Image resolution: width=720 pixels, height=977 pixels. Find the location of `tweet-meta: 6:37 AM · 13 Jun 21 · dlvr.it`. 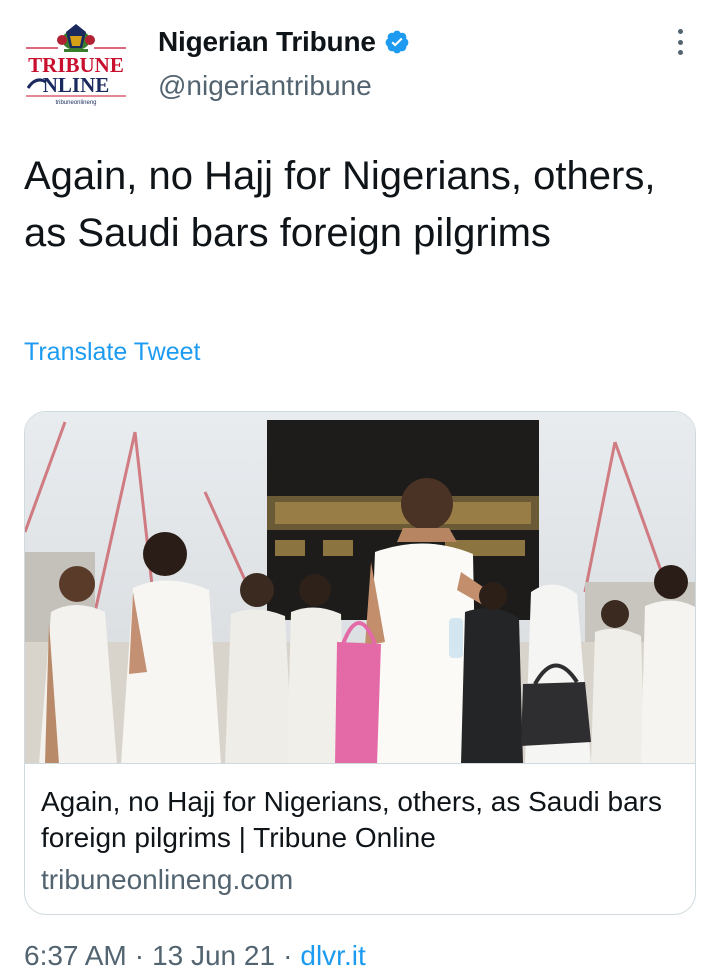

tweet-meta: 6:37 AM · 13 Jun 21 · dlvr.it is located at coordinates (195, 956).